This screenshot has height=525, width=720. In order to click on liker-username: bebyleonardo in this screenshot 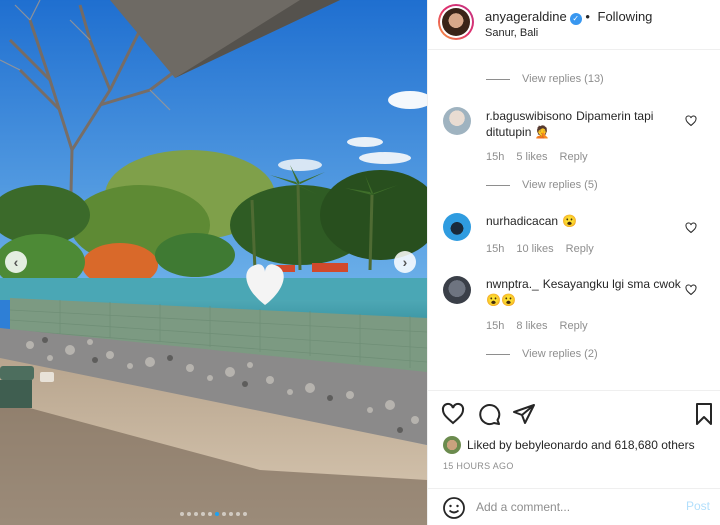, I will do `click(551, 445)`.